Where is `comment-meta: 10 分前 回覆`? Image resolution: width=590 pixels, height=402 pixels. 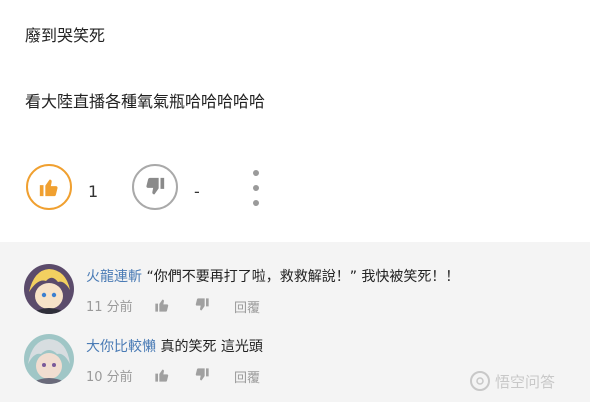 comment-meta: 10 分前 回覆 is located at coordinates (236, 376).